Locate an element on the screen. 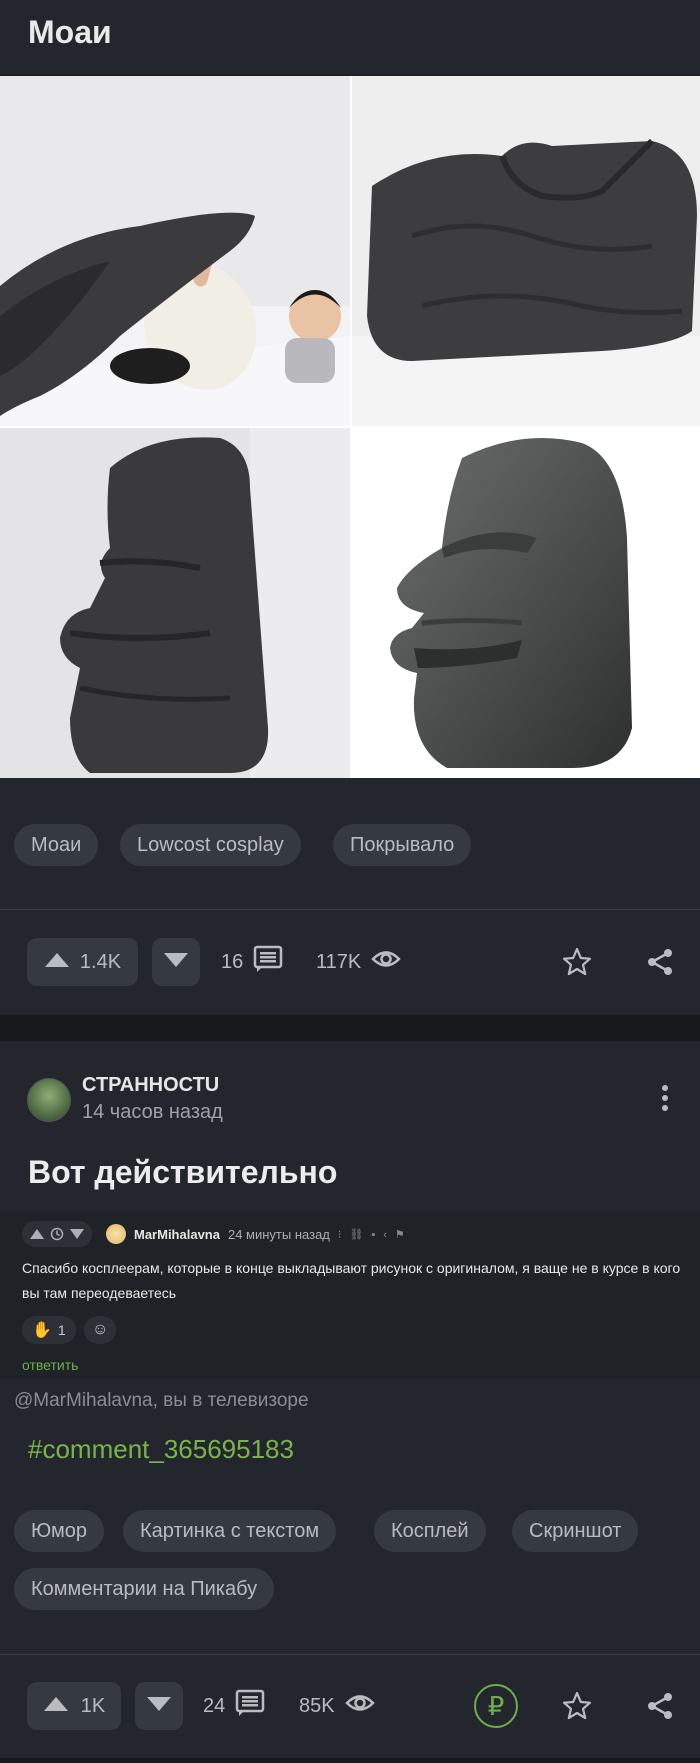 The width and height of the screenshot is (700, 1763). upvote-count: 1.4K is located at coordinates (100, 961).